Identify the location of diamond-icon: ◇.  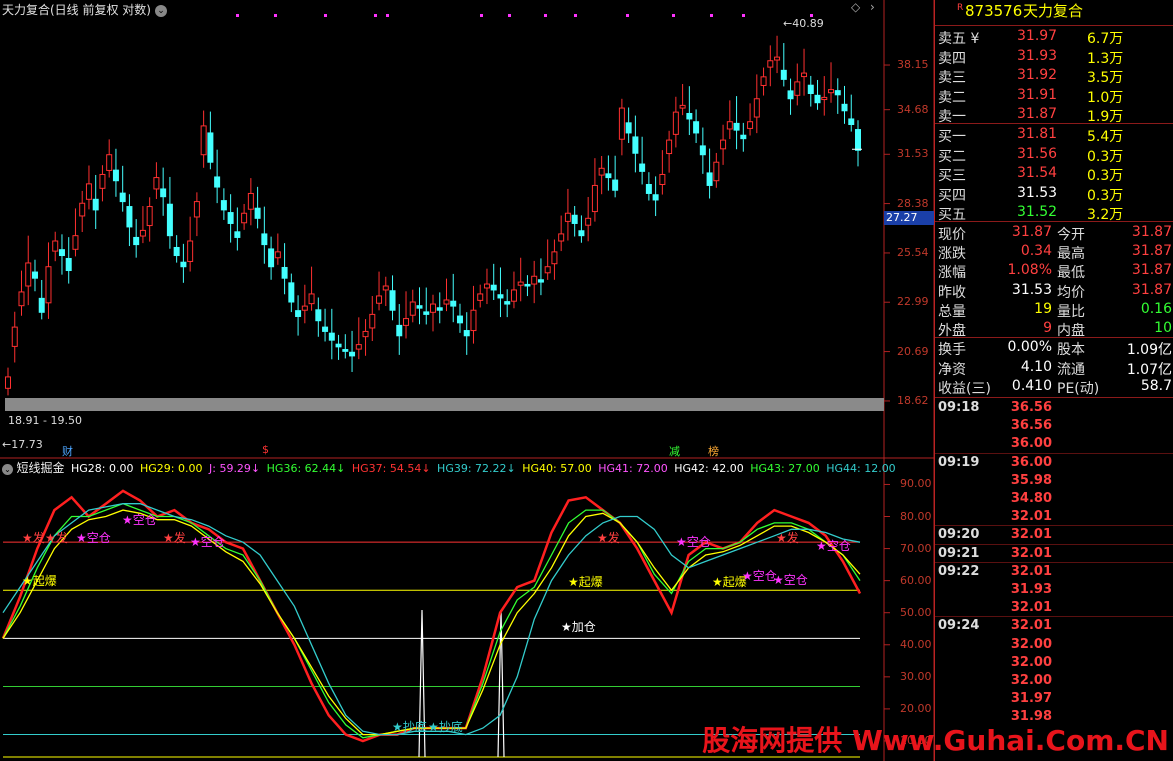
(855, 7).